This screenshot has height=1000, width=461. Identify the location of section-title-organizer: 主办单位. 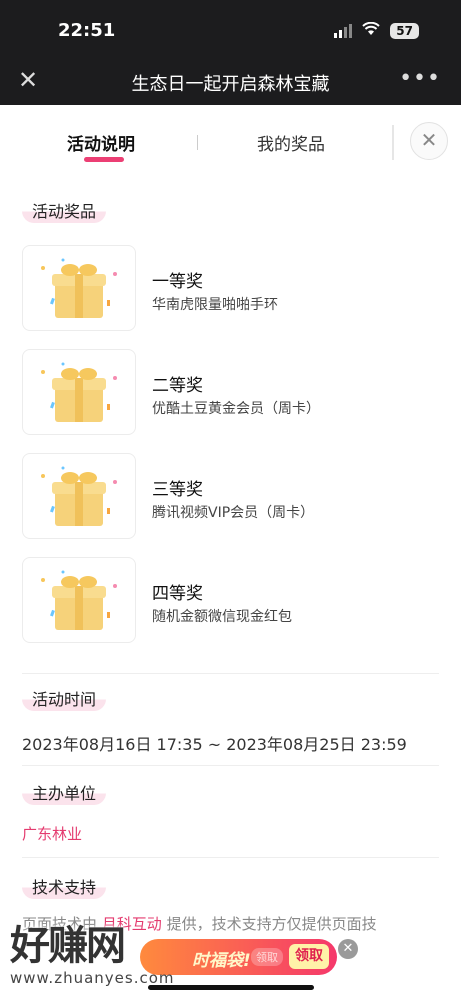
(64, 792).